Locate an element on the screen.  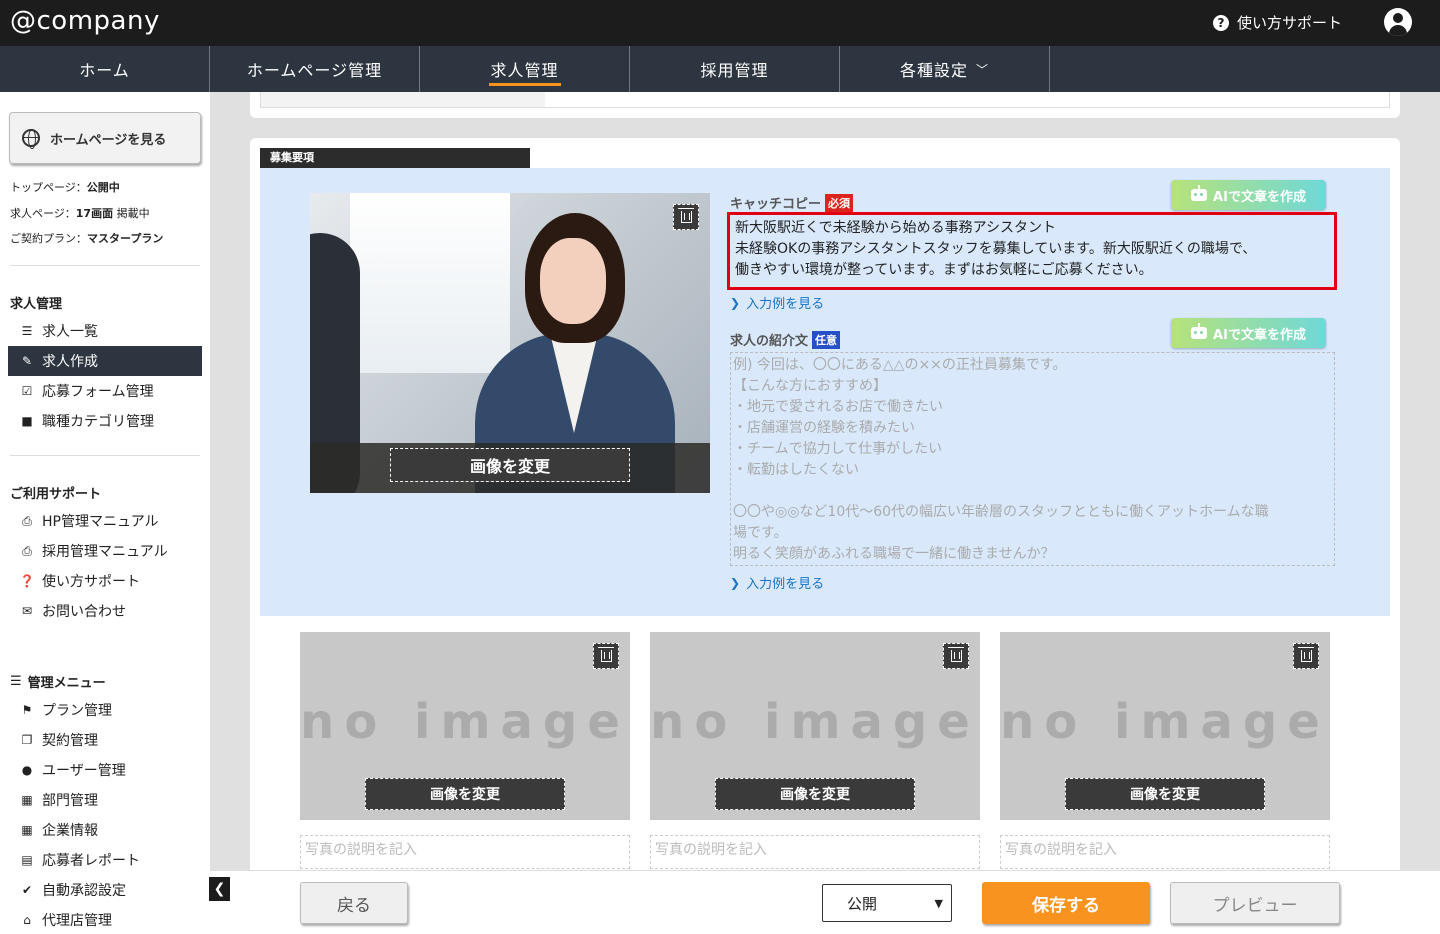
main-nav: ホーム ホームページ管理 求人管理 採用管理 各種設定 ﹀ is located at coordinates (720, 69).